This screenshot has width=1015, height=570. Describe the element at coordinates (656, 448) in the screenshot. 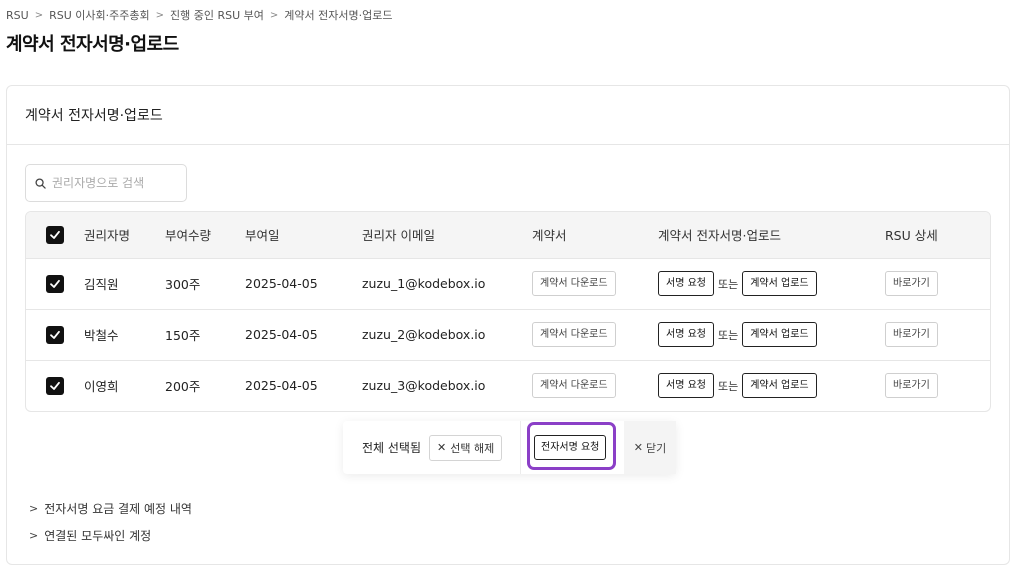

I see `close-label: 닫기` at that location.